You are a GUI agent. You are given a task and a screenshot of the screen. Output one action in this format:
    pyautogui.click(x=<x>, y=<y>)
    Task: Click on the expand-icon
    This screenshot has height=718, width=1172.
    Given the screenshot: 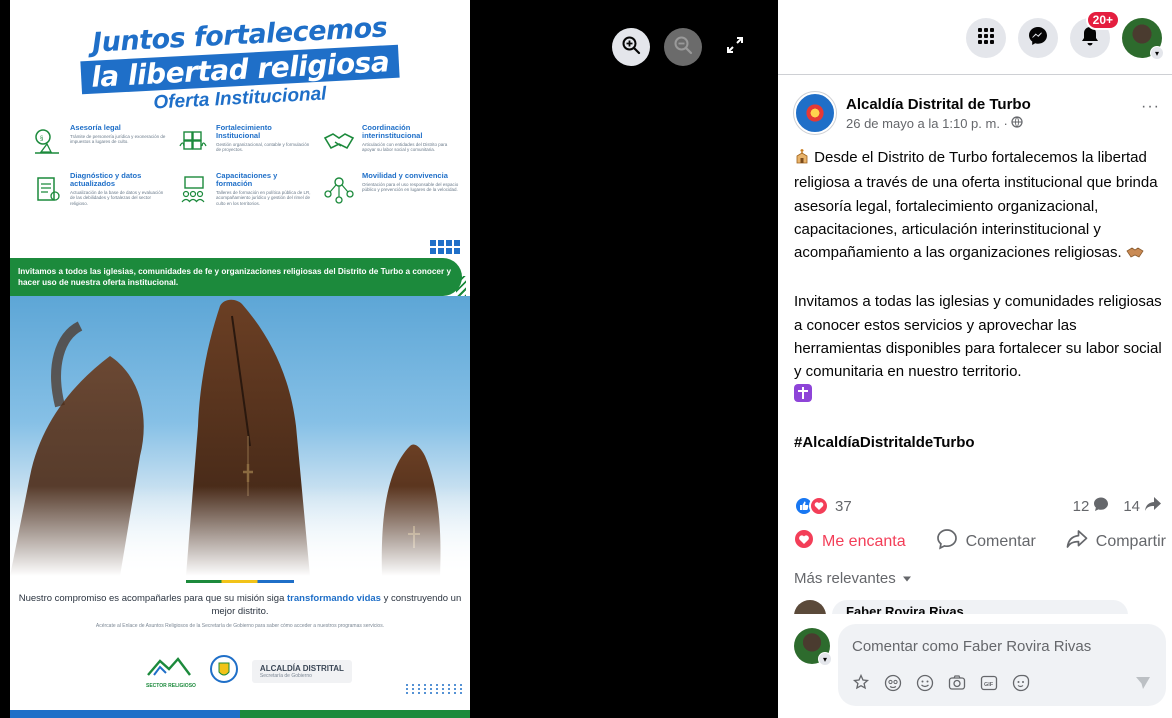 What is the action you would take?
    pyautogui.click(x=735, y=47)
    